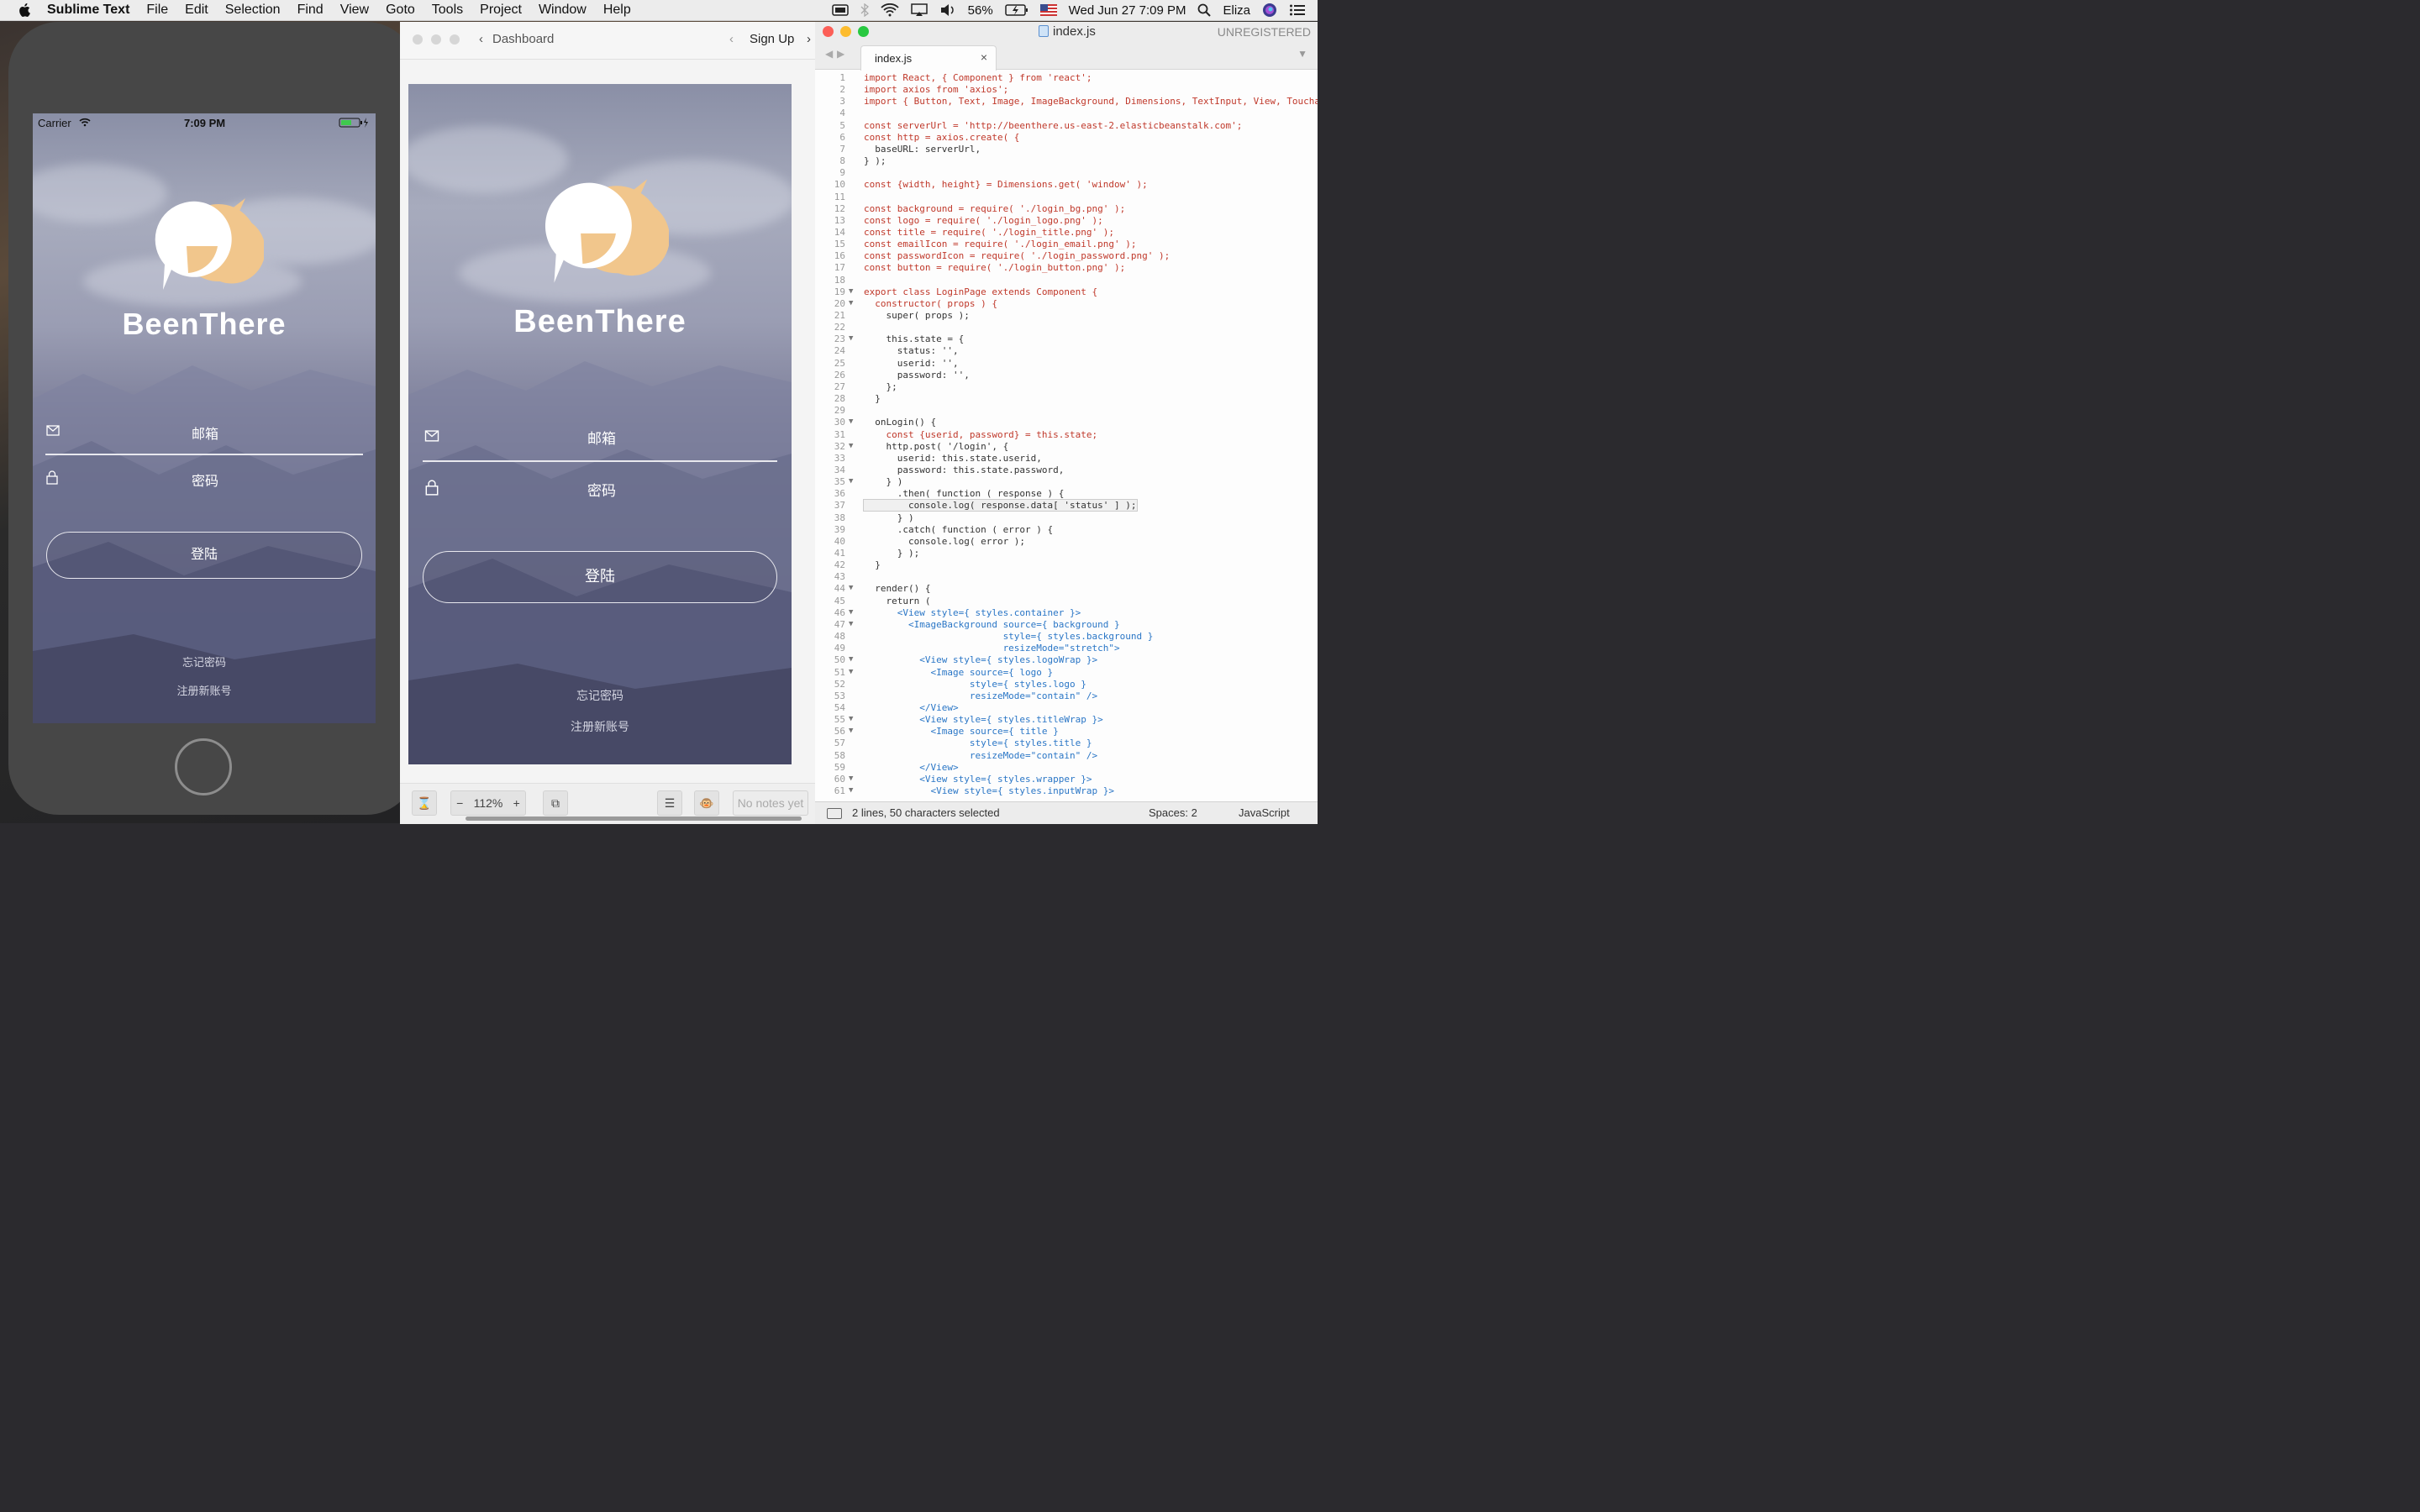  What do you see at coordinates (919, 10) in the screenshot?
I see `airplay-icon` at bounding box center [919, 10].